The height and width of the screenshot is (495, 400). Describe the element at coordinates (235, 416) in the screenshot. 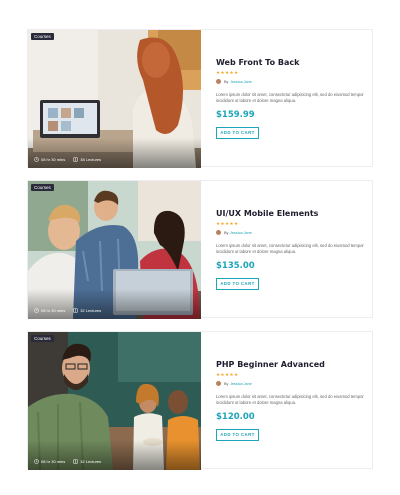

I see `course-price: $120.00` at that location.